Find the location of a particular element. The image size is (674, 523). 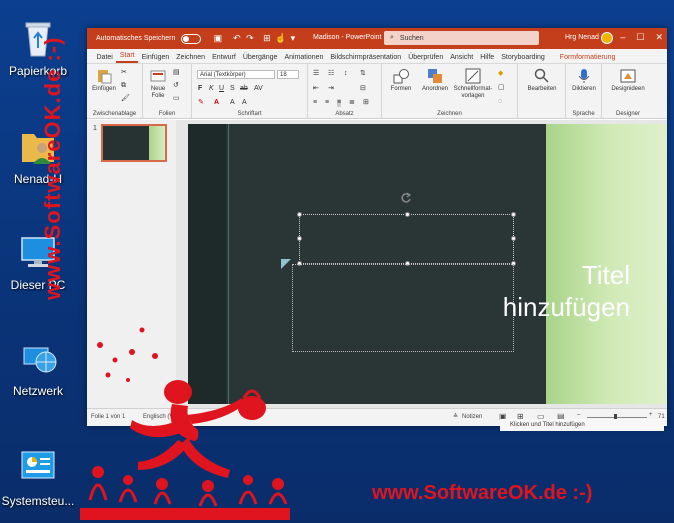

char-spacing-icon: AV is located at coordinates (258, 89).